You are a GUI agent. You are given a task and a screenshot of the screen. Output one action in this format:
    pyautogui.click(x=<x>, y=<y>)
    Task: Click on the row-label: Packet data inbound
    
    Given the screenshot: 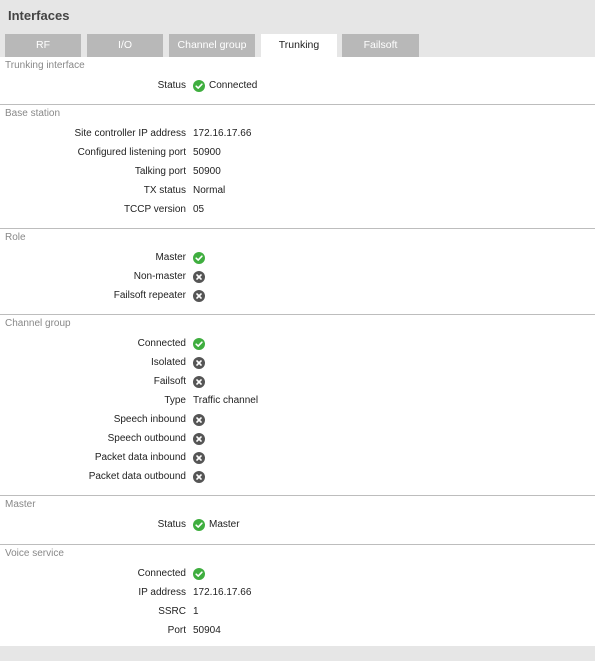 What is the action you would take?
    pyautogui.click(x=140, y=457)
    